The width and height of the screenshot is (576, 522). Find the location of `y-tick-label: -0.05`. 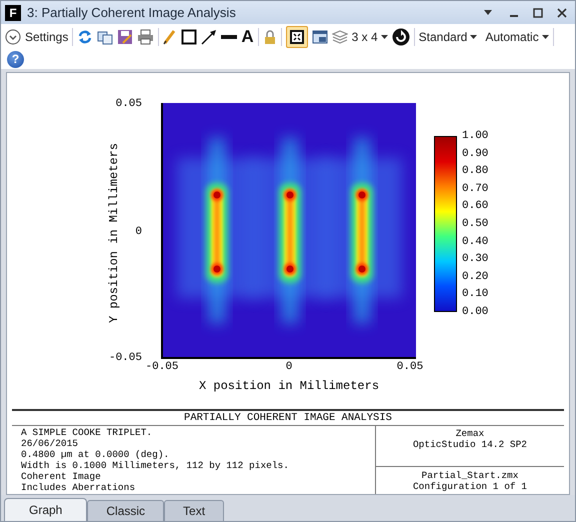

y-tick-label: -0.05 is located at coordinates (125, 358).